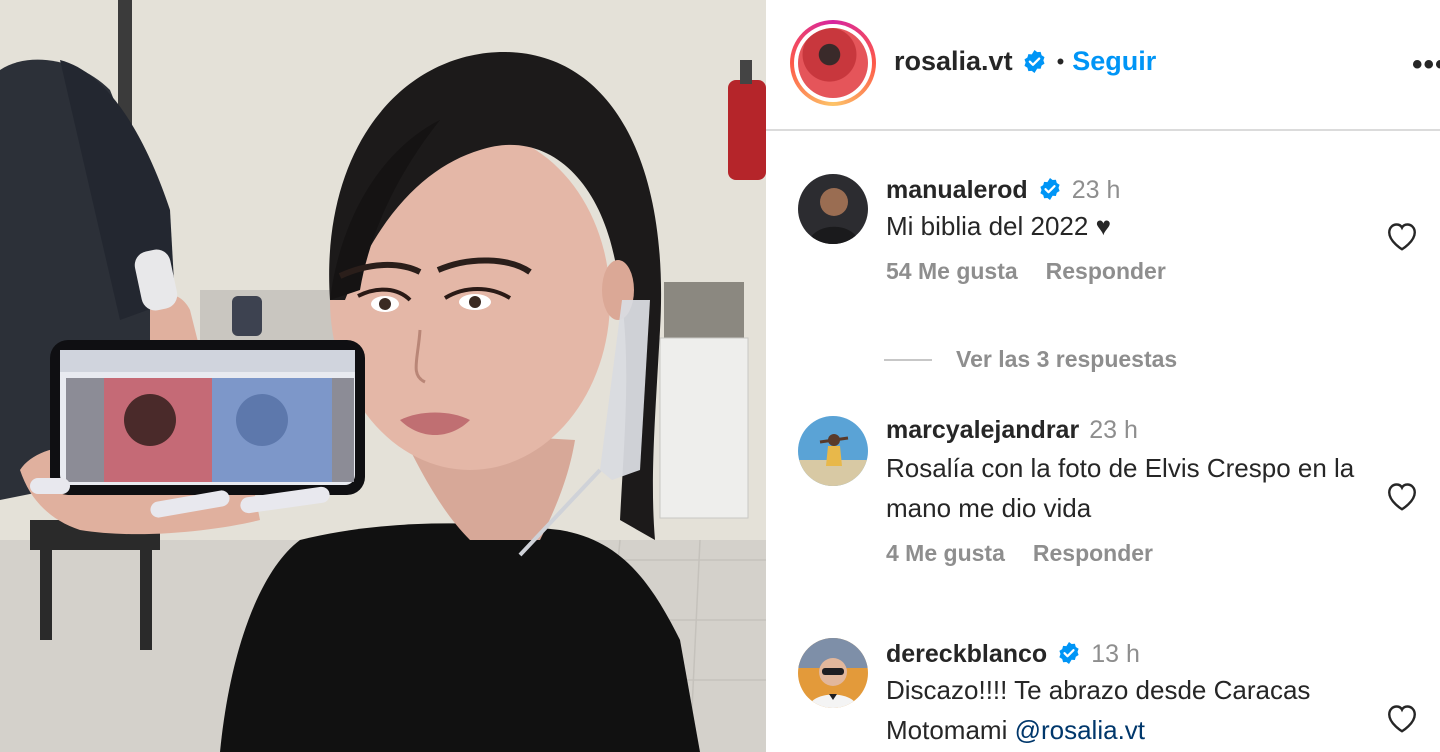 This screenshot has width=1440, height=752. I want to click on comment-time: 13 h, so click(1115, 654).